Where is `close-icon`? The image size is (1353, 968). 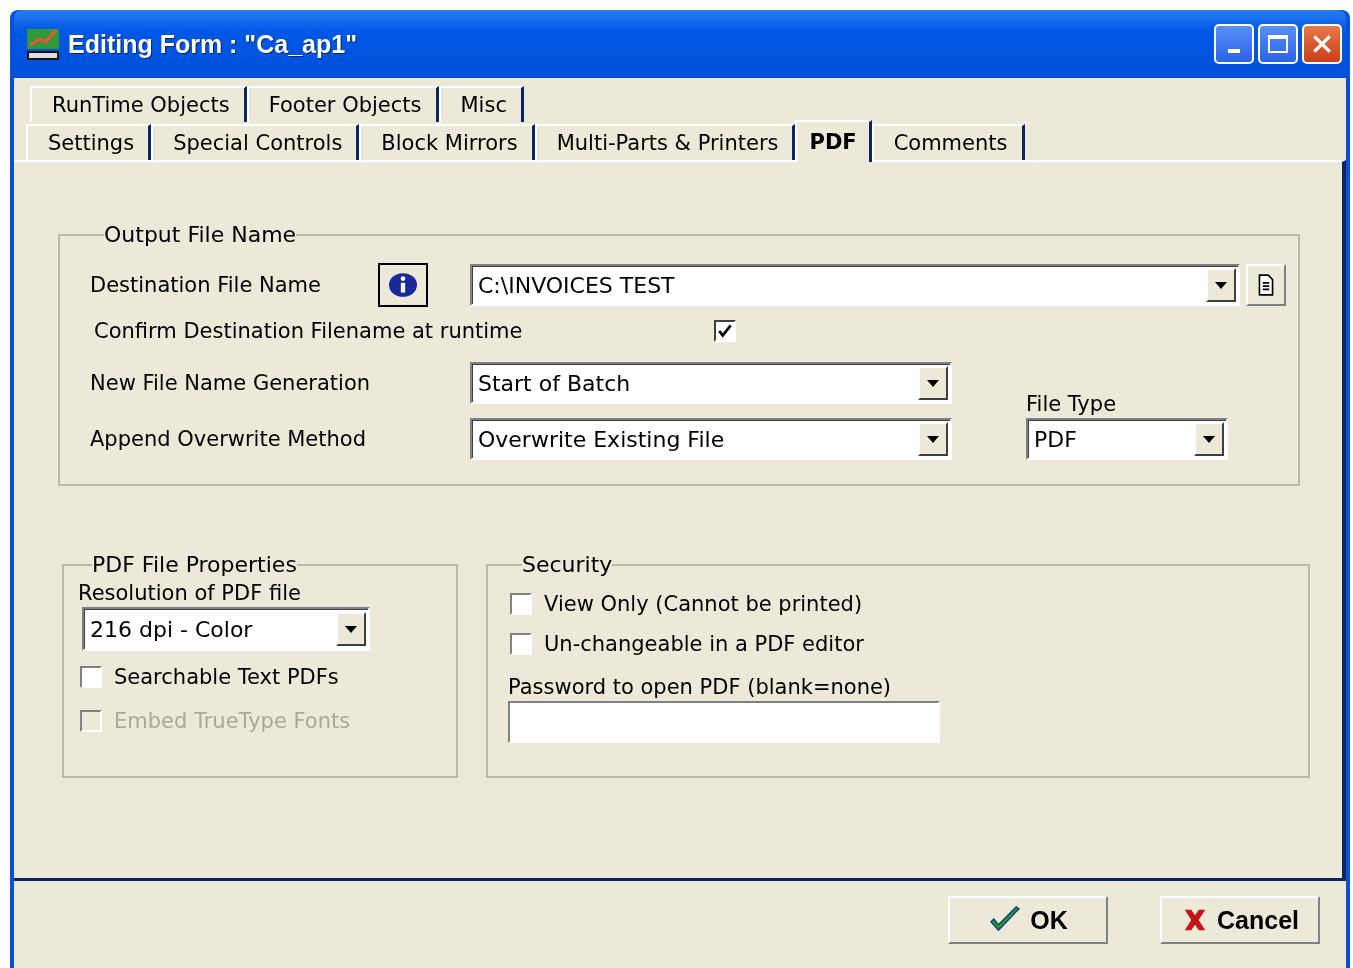
close-icon is located at coordinates (1322, 44).